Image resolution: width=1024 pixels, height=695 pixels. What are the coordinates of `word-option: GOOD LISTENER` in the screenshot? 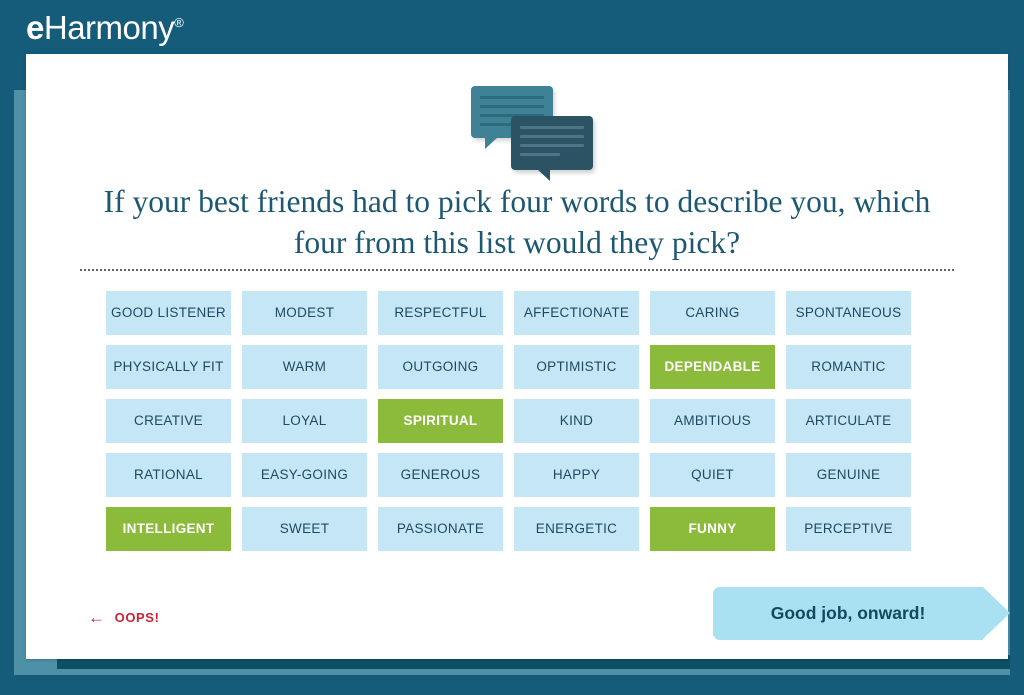 It's located at (168, 313).